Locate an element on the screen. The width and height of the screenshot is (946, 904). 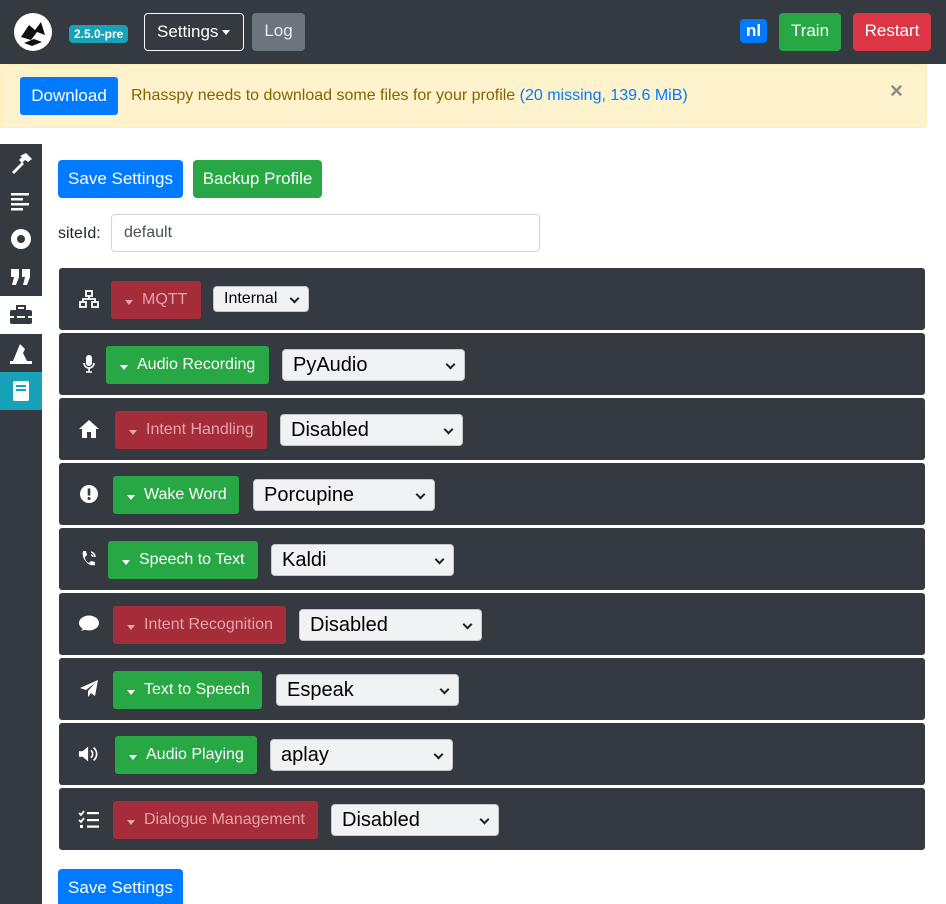
text-to-speech-select: Espeak is located at coordinates (367, 690).